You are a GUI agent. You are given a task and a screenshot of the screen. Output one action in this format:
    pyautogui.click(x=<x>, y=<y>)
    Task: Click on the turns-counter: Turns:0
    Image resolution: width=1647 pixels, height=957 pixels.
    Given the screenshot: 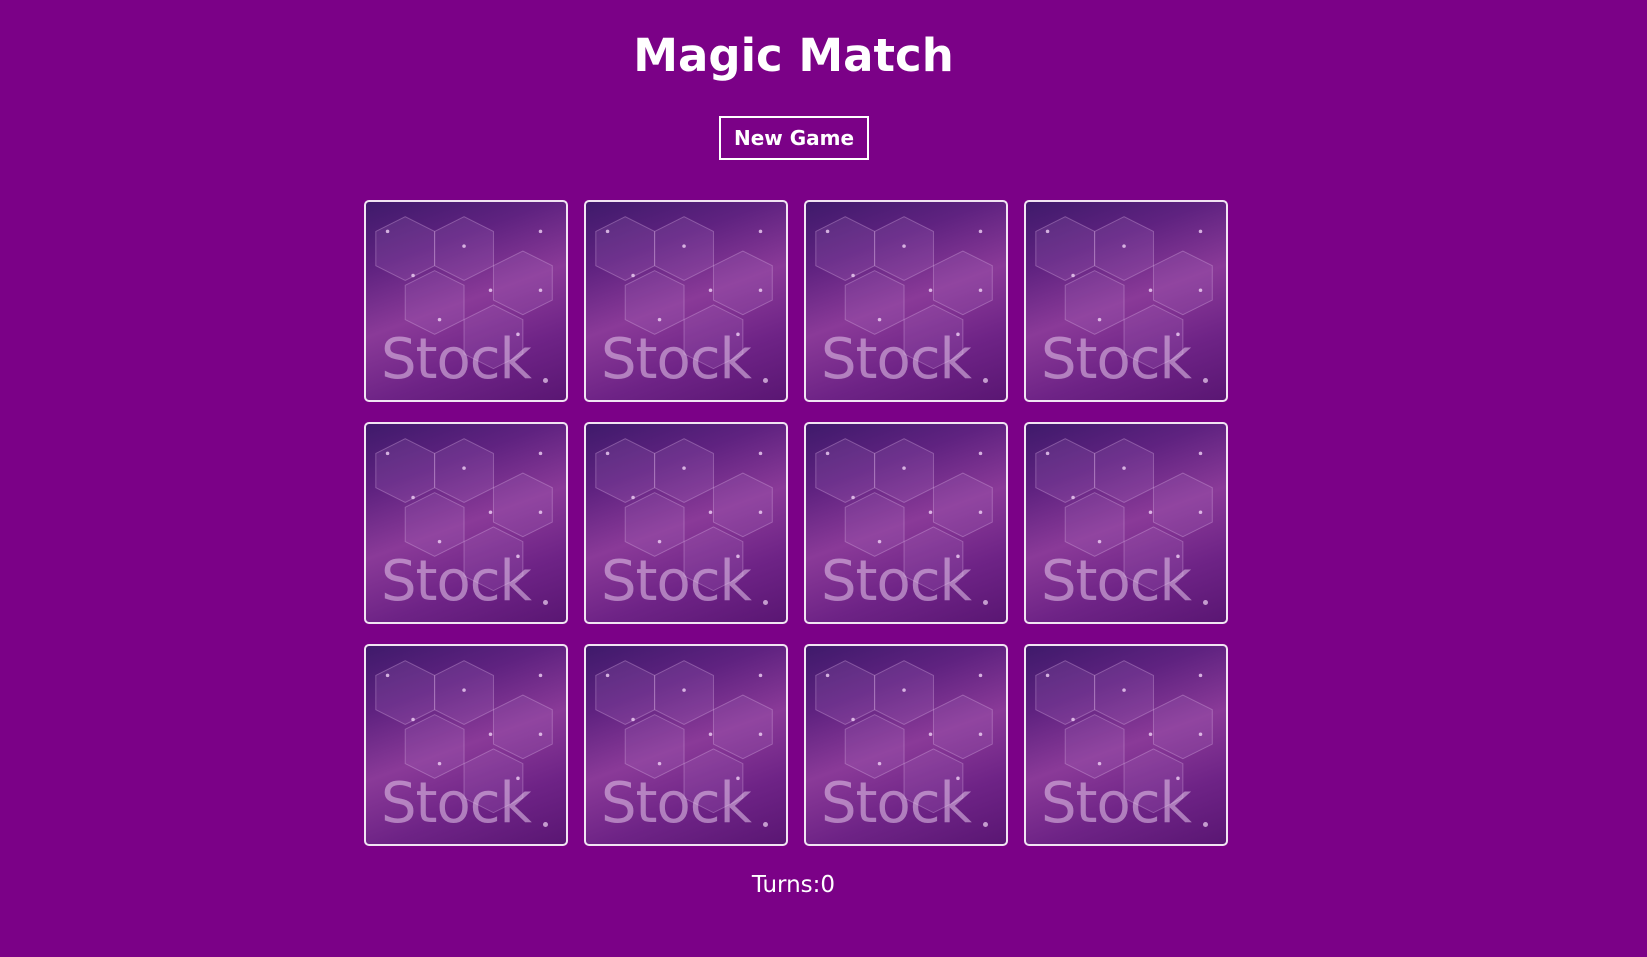 What is the action you would take?
    pyautogui.click(x=793, y=885)
    